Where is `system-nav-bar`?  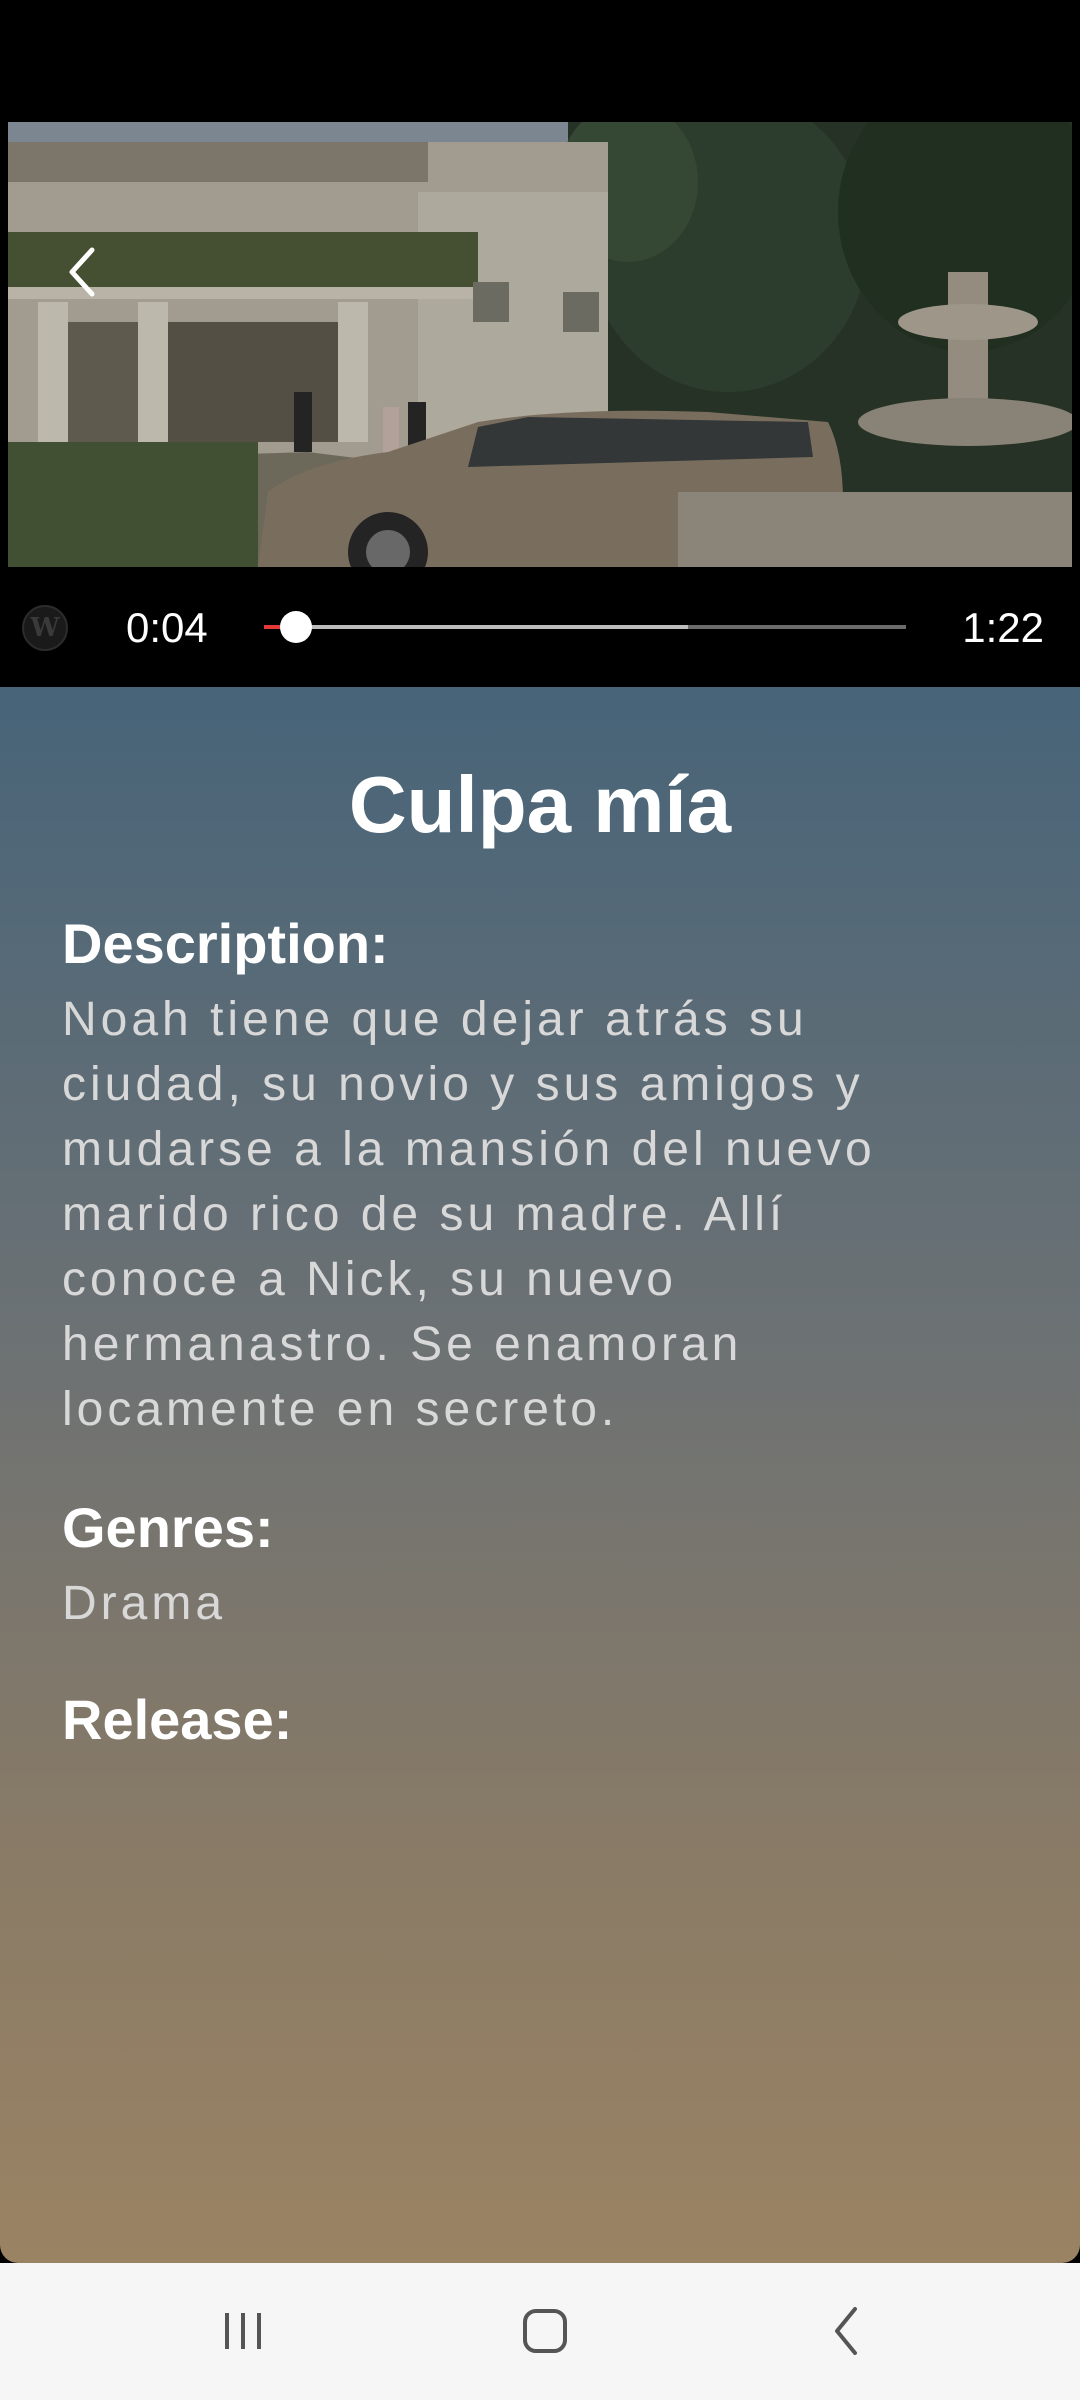
system-nav-bar is located at coordinates (540, 2331).